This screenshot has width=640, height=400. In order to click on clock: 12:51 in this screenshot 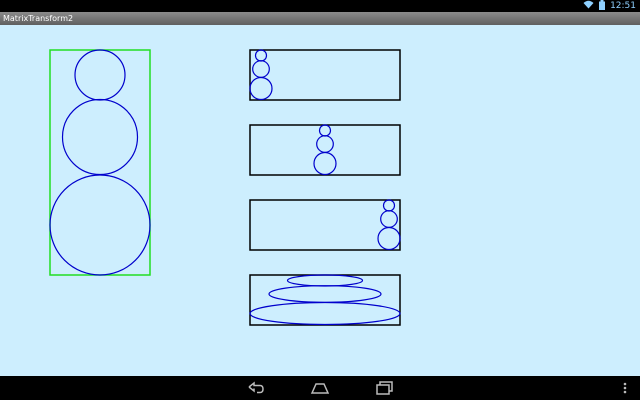, I will do `click(623, 6)`.